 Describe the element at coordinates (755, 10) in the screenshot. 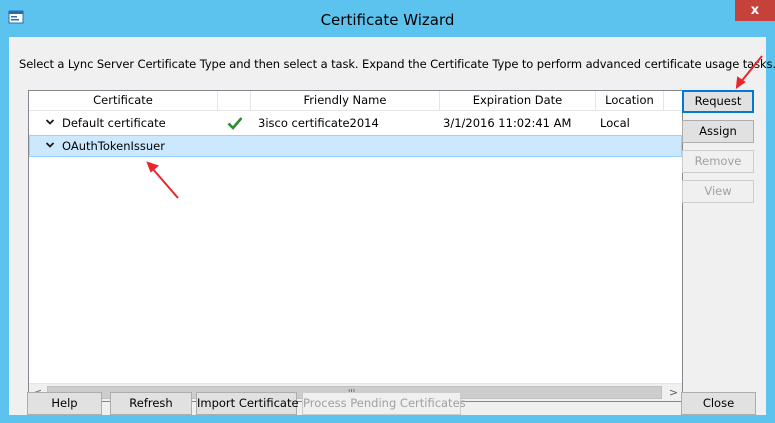

I see `window-close-button: x` at that location.